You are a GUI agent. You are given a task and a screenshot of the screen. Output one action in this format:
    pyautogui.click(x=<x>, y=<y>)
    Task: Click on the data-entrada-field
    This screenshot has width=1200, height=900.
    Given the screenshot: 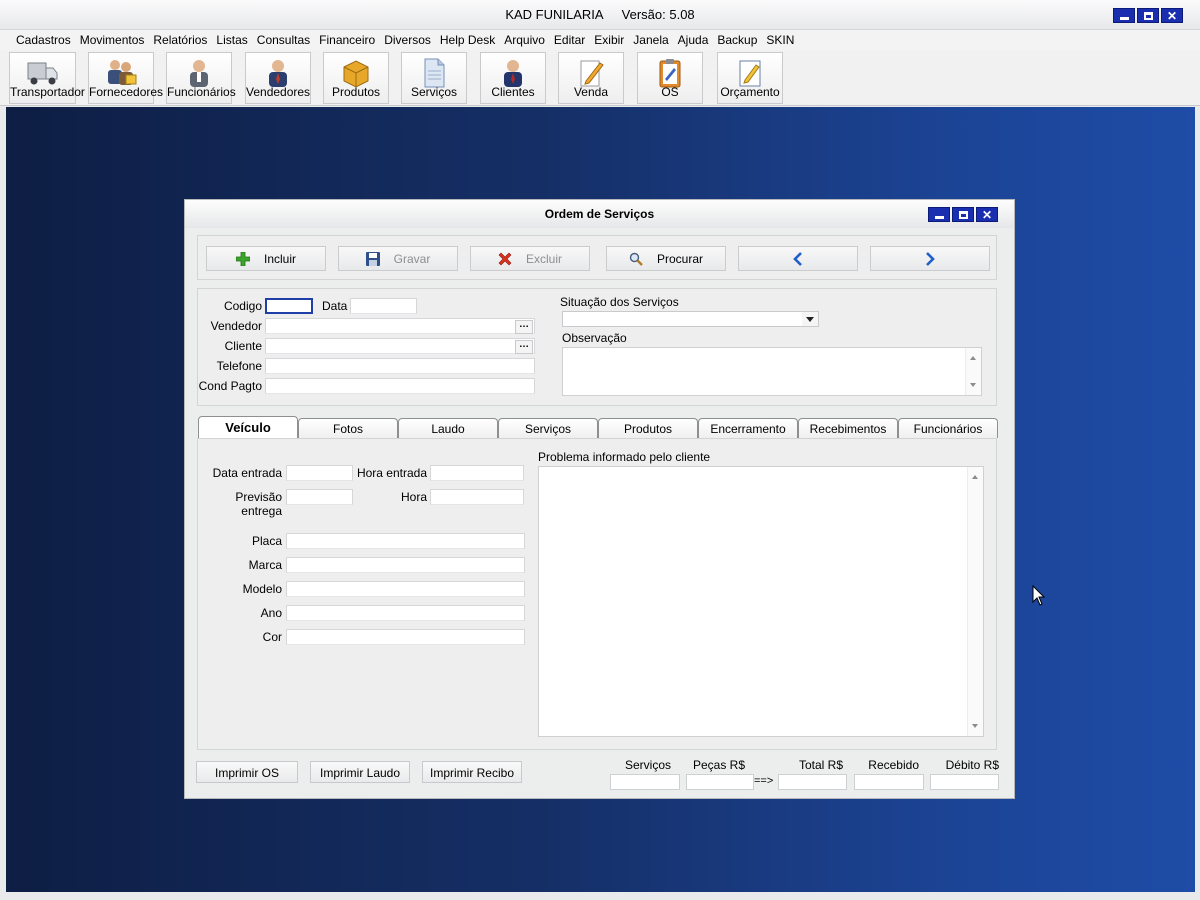 What is the action you would take?
    pyautogui.click(x=319, y=473)
    